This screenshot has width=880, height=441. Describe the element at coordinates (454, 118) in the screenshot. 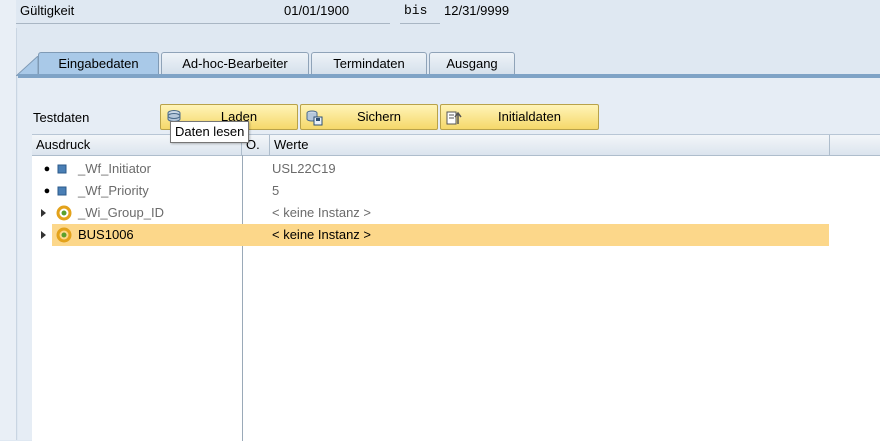

I see `initial-data-icon` at that location.